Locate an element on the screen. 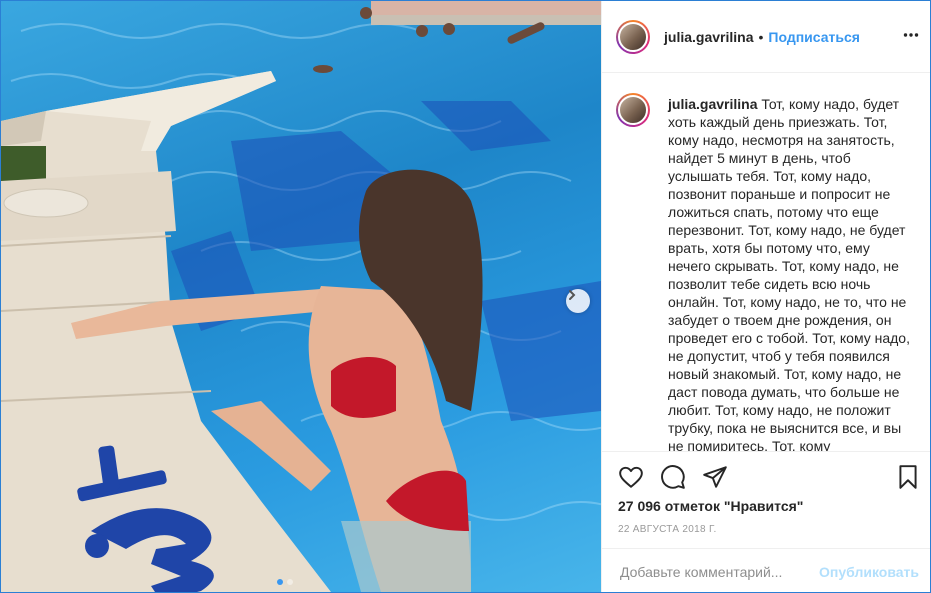 The width and height of the screenshot is (931, 593). caption-avatar is located at coordinates (633, 110).